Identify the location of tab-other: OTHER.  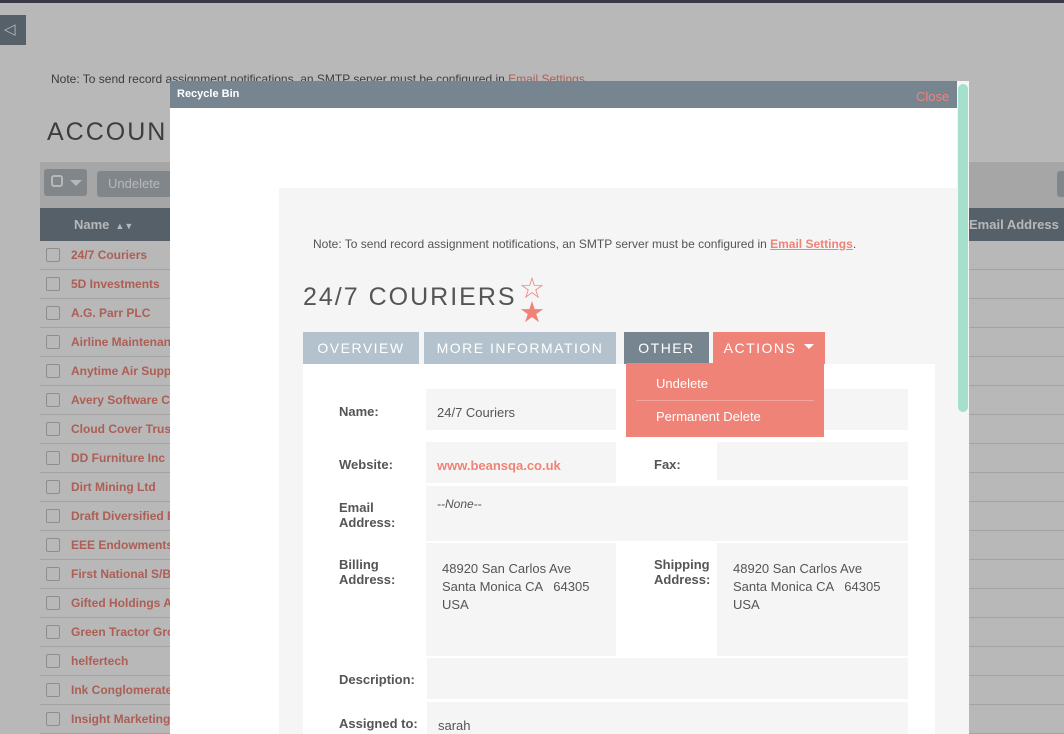
(666, 348).